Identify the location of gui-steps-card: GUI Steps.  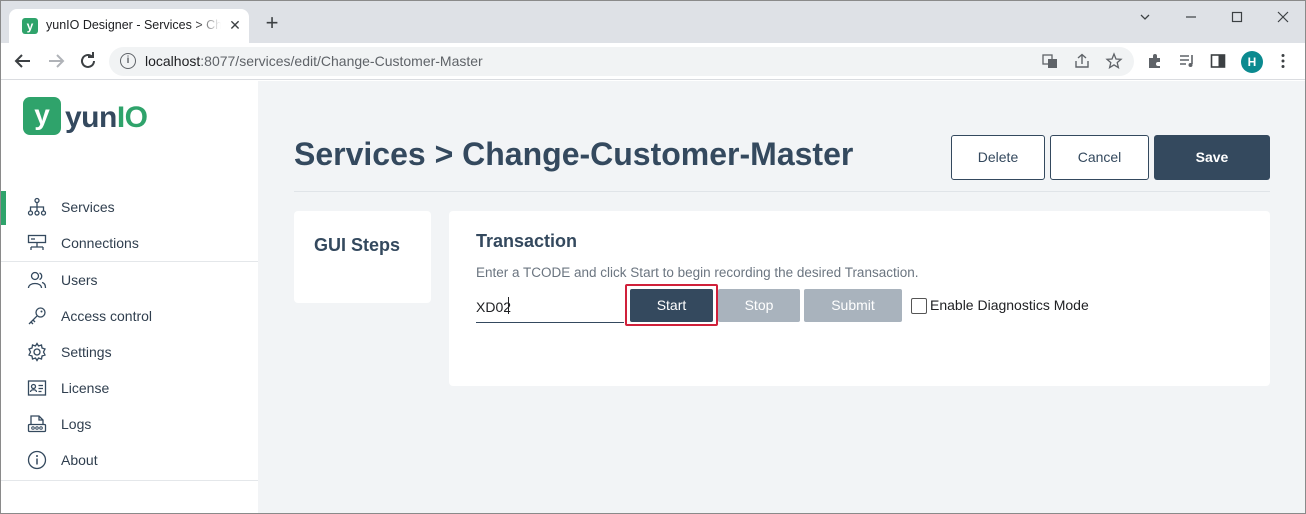
(362, 257).